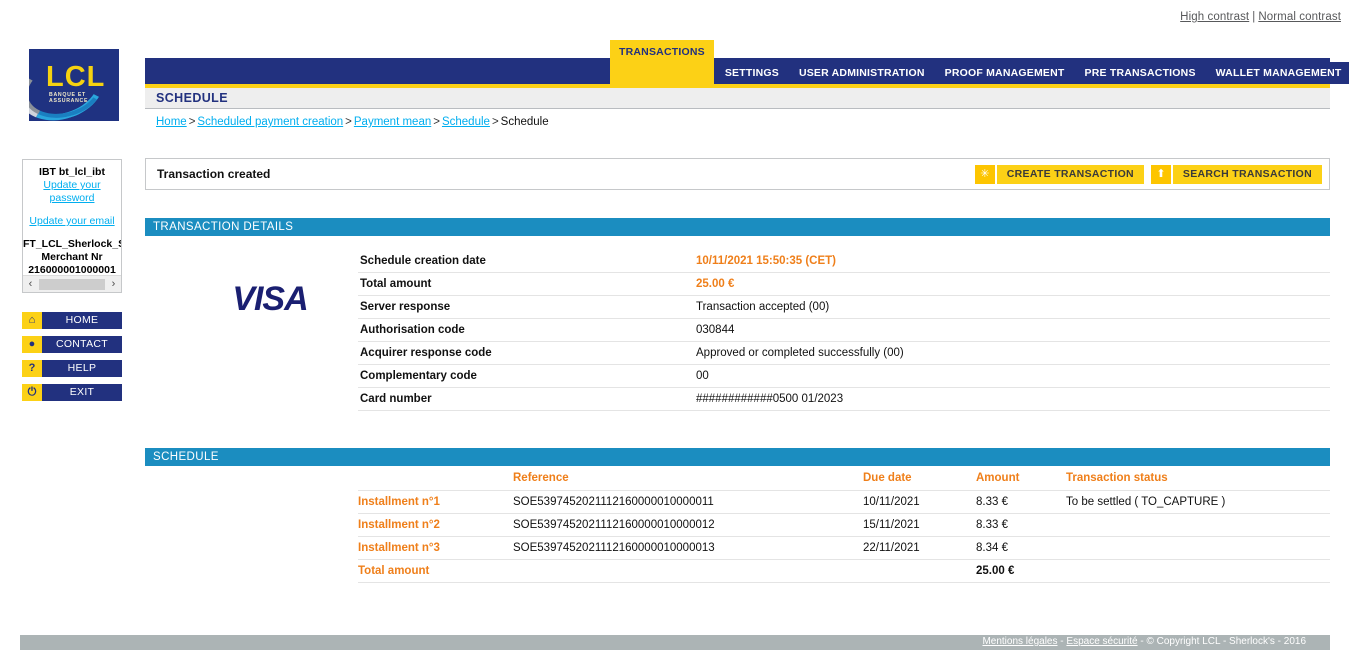 The width and height of the screenshot is (1349, 657). Describe the element at coordinates (1062, 641) in the screenshot. I see `footer-sep-1: -` at that location.